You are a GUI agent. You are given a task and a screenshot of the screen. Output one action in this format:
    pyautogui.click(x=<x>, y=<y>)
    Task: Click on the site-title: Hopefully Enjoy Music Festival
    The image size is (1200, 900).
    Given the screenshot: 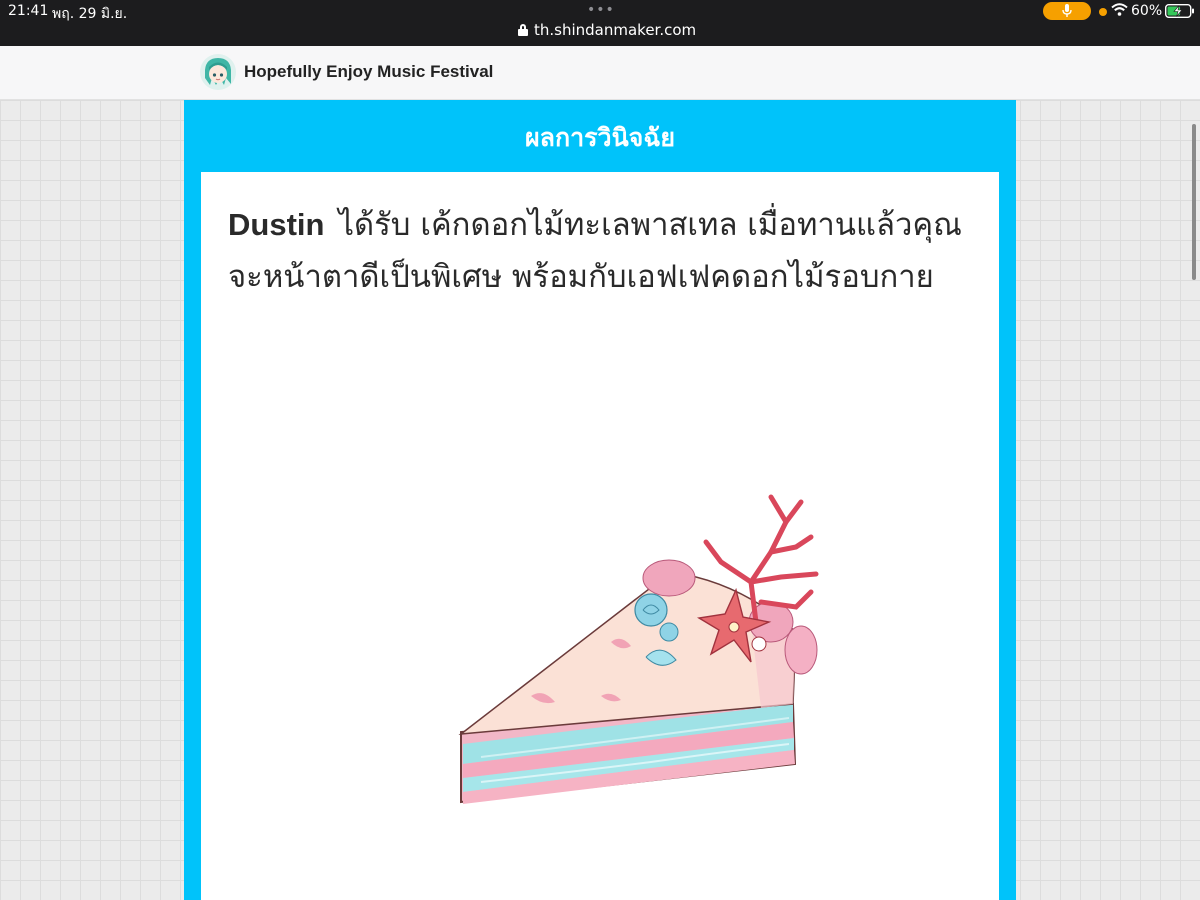 What is the action you would take?
    pyautogui.click(x=368, y=72)
    